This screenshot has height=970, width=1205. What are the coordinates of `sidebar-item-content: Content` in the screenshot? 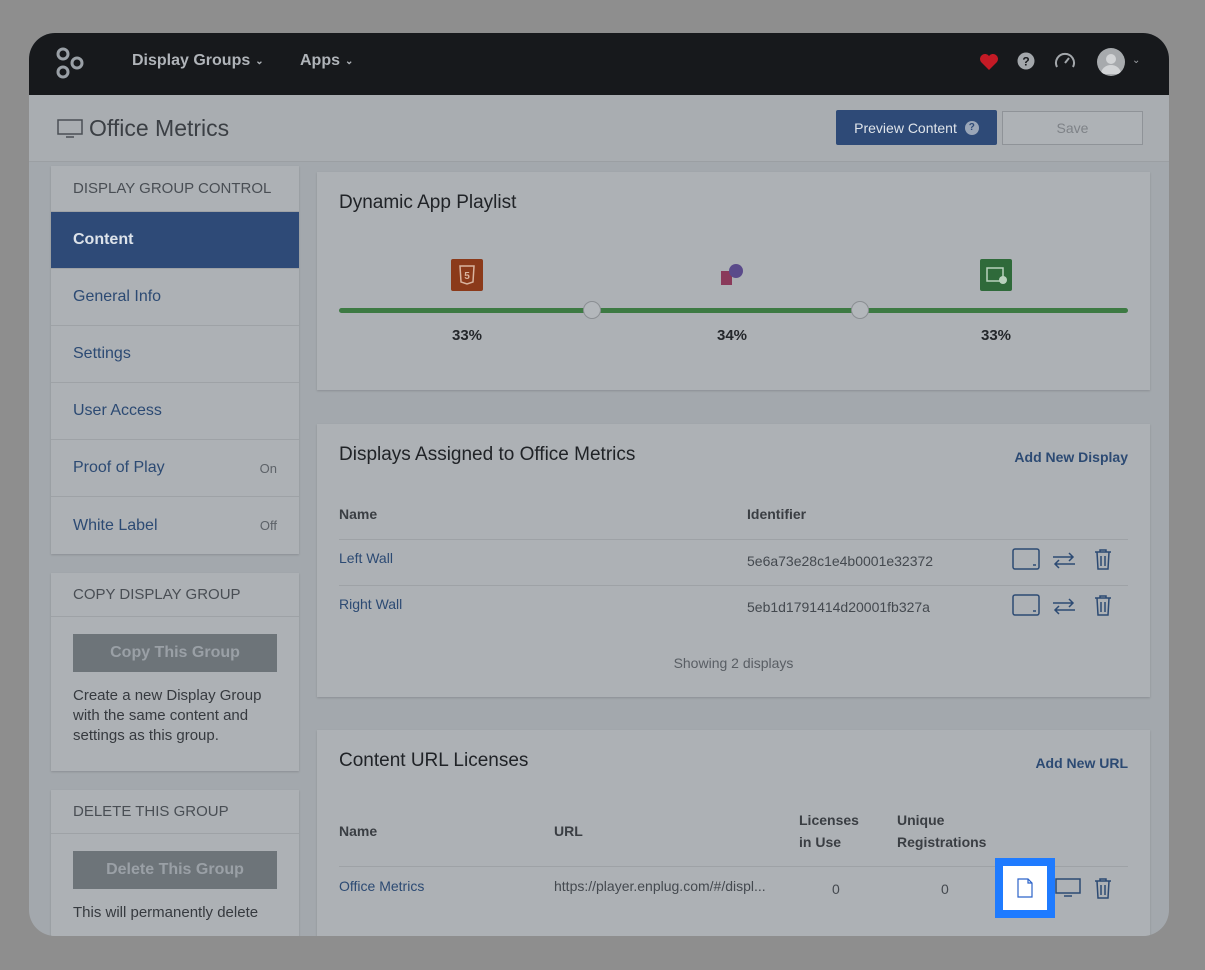 It's located at (175, 240).